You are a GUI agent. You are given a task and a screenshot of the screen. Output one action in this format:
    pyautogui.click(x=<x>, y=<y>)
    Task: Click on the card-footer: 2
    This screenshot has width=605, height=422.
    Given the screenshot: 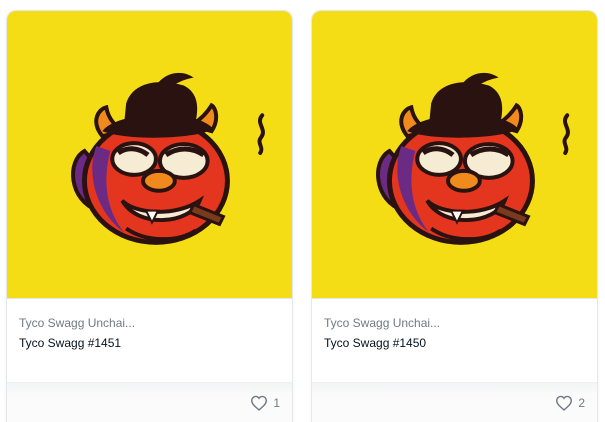 What is the action you would take?
    pyautogui.click(x=454, y=402)
    